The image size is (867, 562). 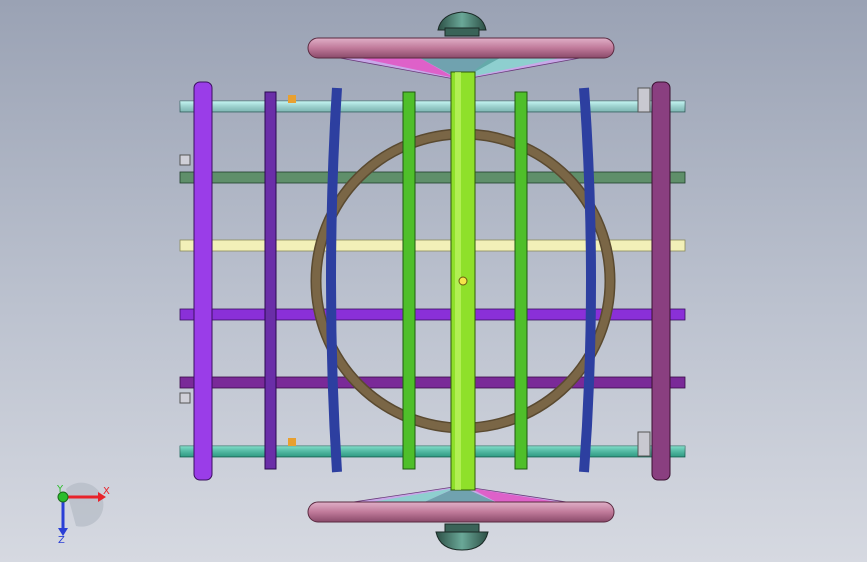 What do you see at coordinates (292, 442) in the screenshot?
I see `bottom-left-endcap` at bounding box center [292, 442].